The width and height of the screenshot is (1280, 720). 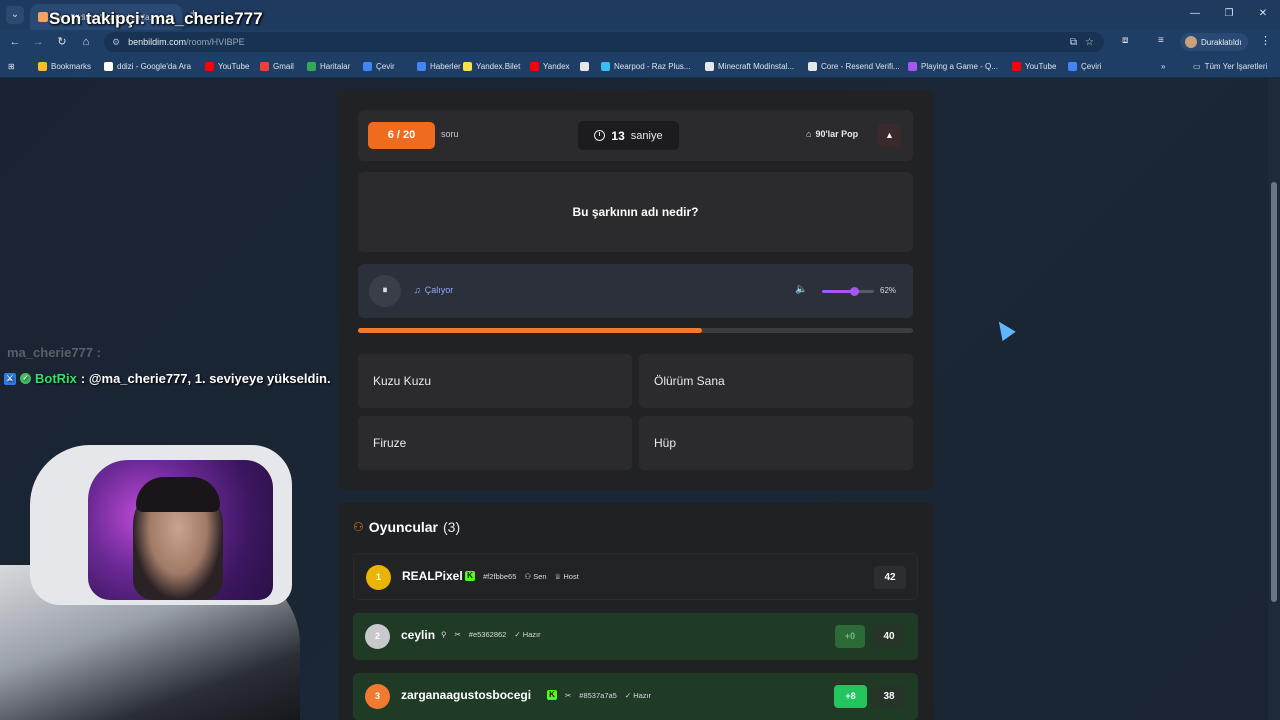 I want to click on bookmark-label: Bookmarks, so click(x=71, y=66).